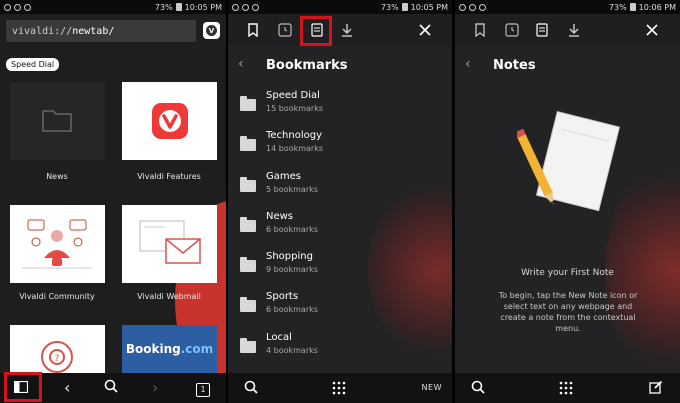 The image size is (680, 403). I want to click on folder-name: Technology, so click(294, 135).